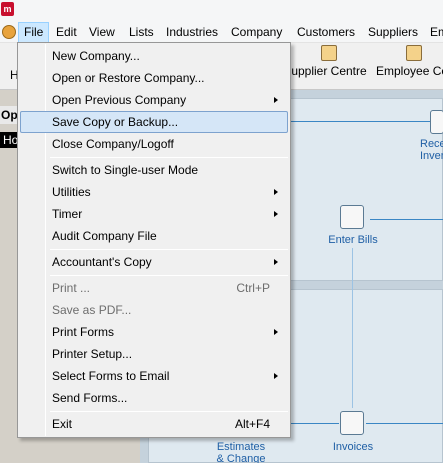 This screenshot has height=463, width=443. What do you see at coordinates (436, 122) in the screenshot?
I see `receive-inventory-icon` at bounding box center [436, 122].